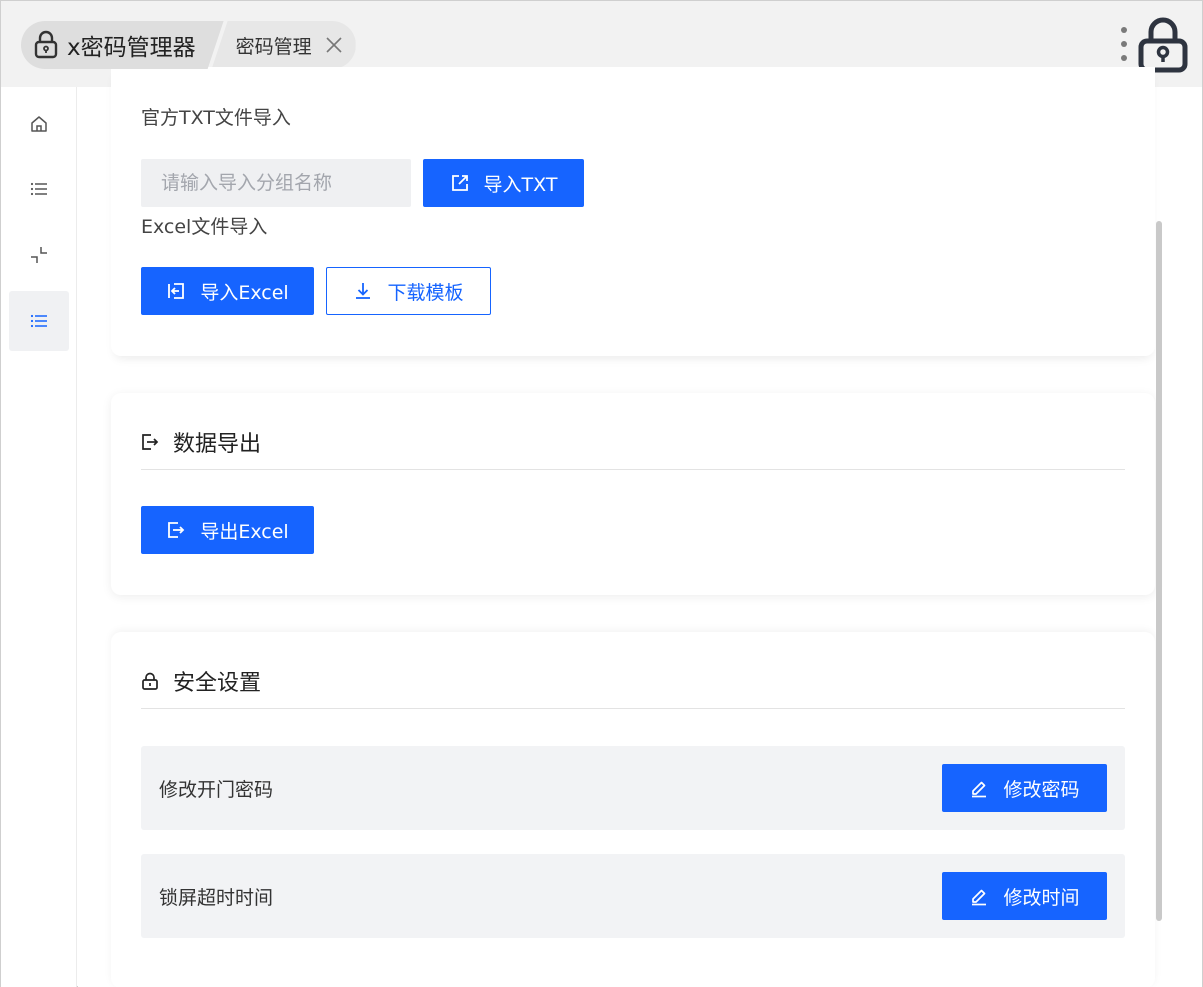  What do you see at coordinates (1163, 45) in the screenshot?
I see `lock-screen-icon` at bounding box center [1163, 45].